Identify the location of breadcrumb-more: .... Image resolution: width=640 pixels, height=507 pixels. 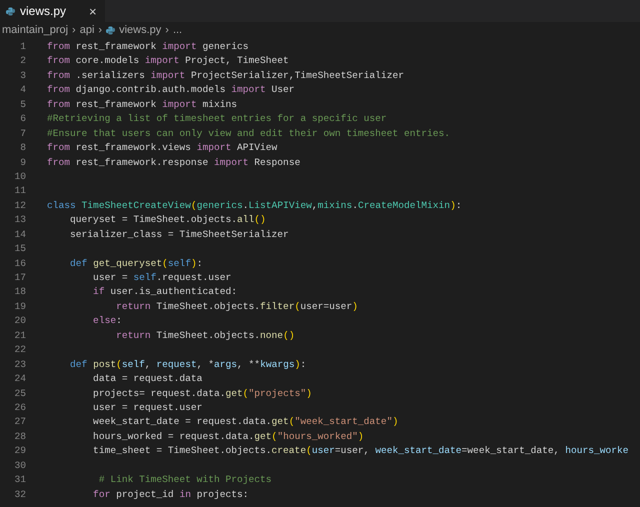
(177, 30).